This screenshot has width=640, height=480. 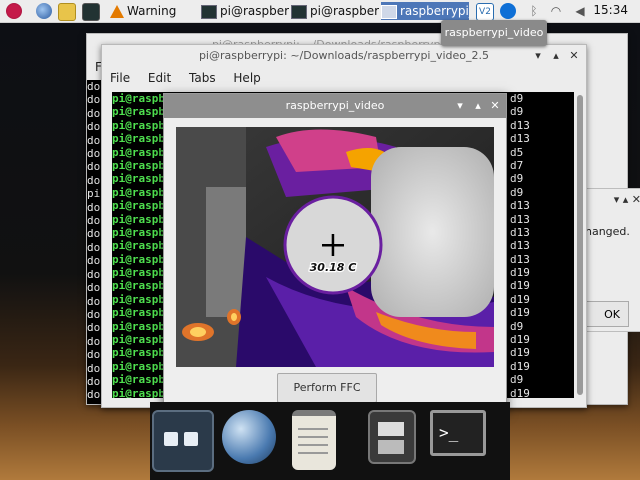 What do you see at coordinates (534, 11) in the screenshot?
I see `bluetooth-icon: ᛒ` at bounding box center [534, 11].